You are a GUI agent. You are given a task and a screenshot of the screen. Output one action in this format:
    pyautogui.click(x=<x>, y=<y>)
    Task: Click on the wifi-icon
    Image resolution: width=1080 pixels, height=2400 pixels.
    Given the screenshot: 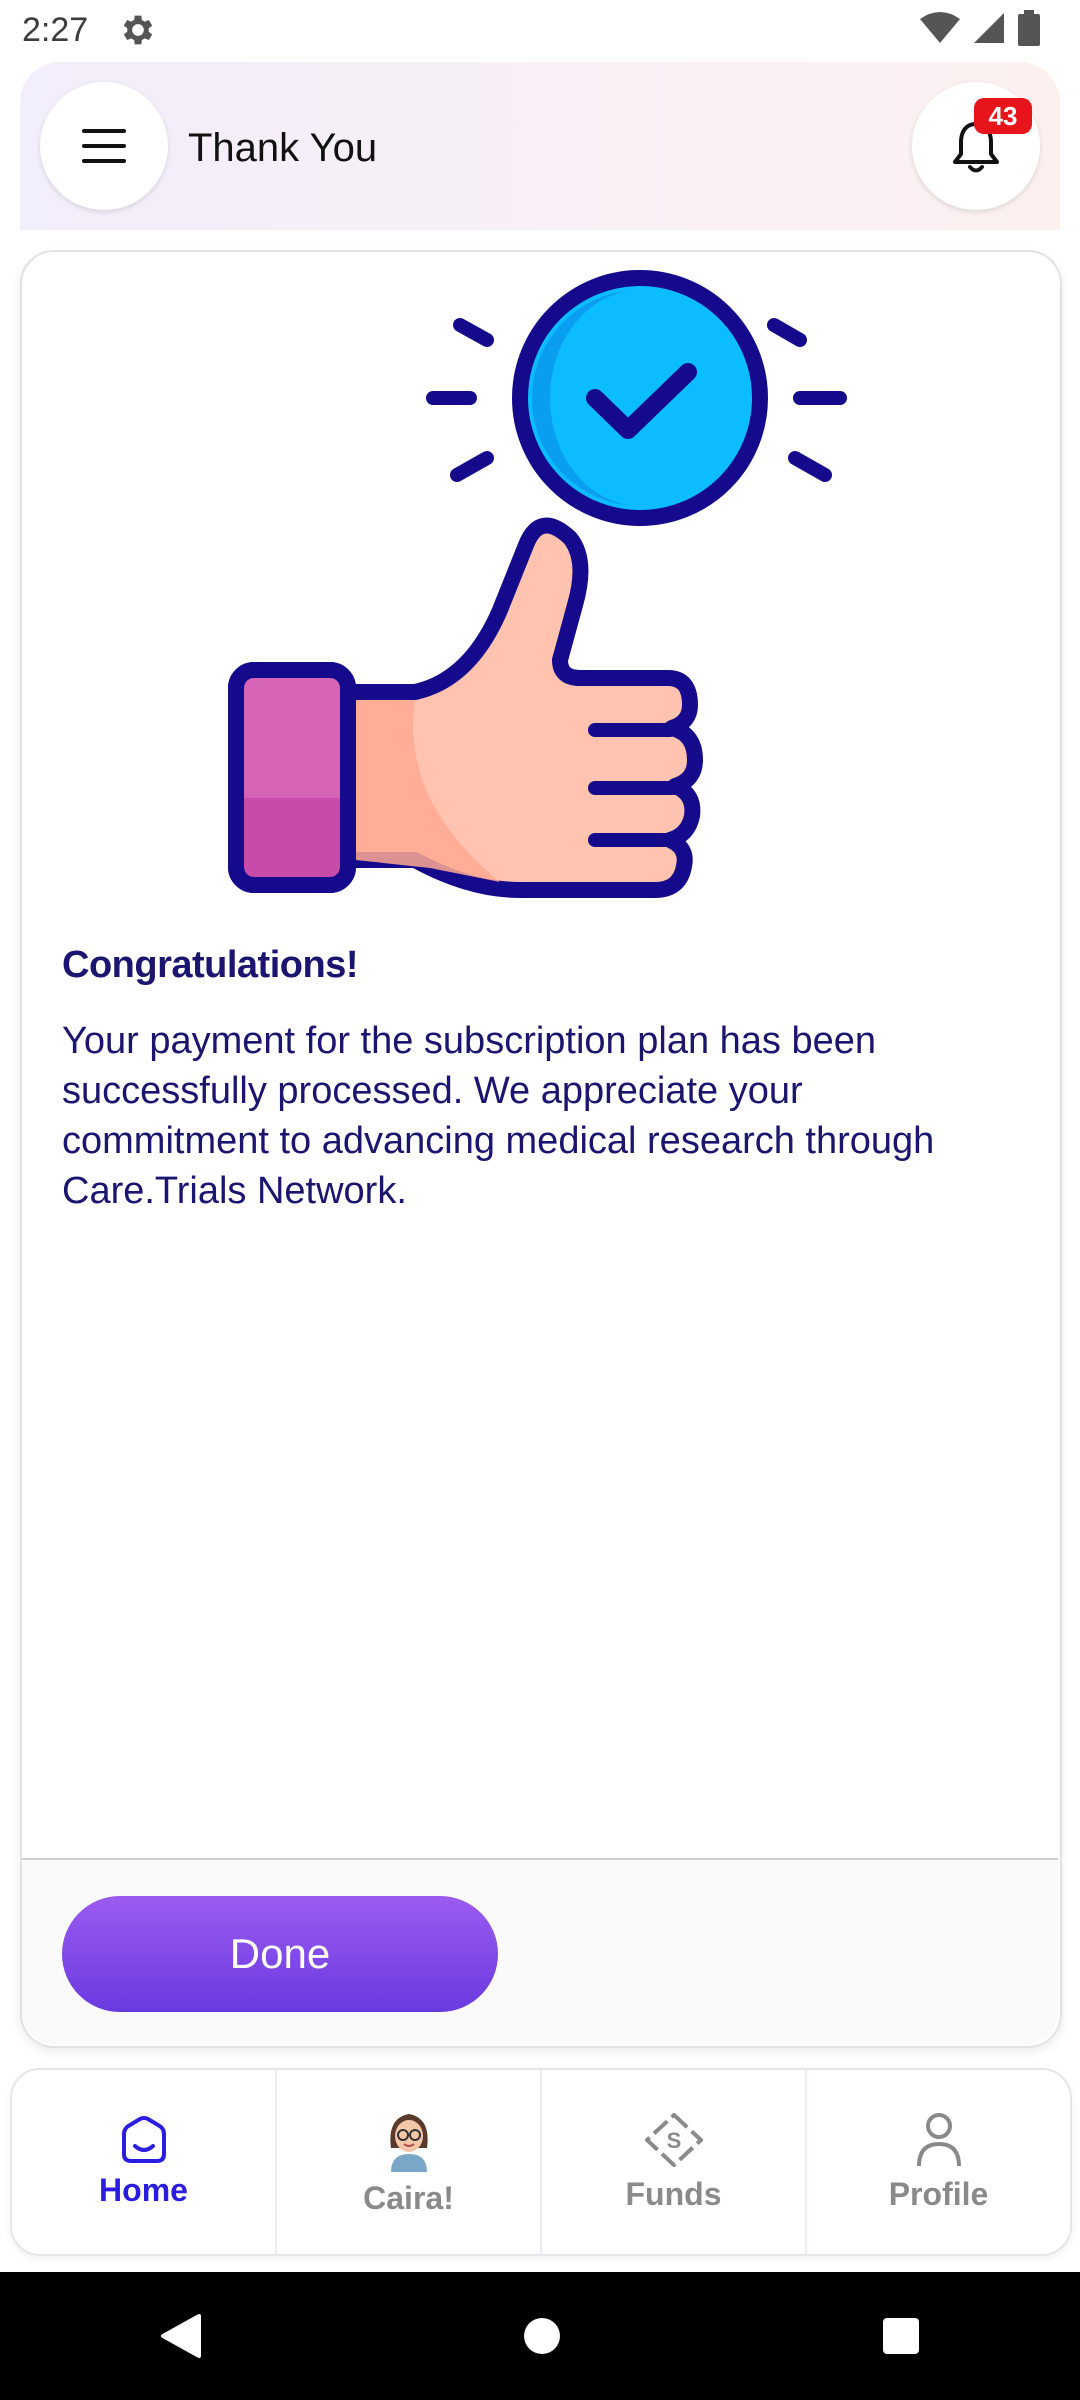 What is the action you would take?
    pyautogui.click(x=940, y=27)
    